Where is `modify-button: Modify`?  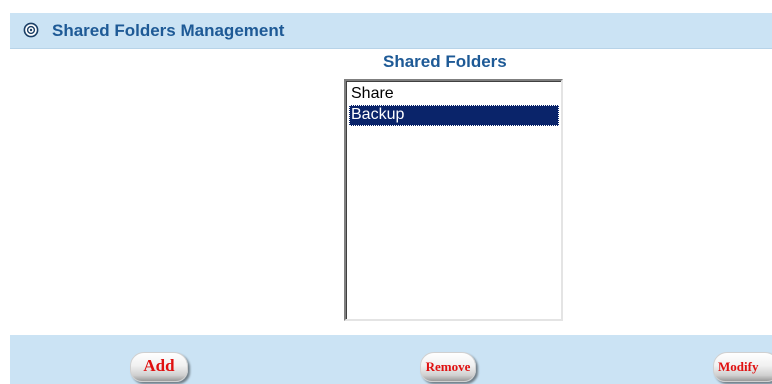 modify-button: Modify is located at coordinates (742, 367).